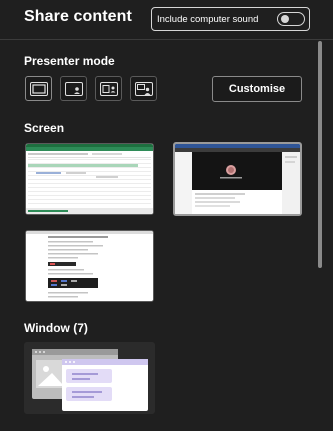  I want to click on document-preview, so click(89, 266).